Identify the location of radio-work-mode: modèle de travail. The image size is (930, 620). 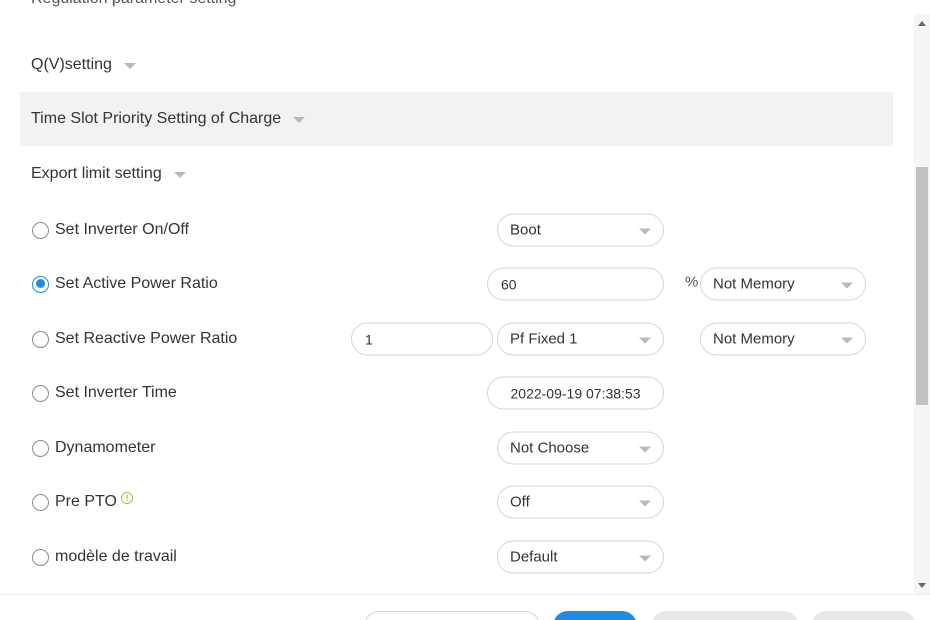
(104, 557).